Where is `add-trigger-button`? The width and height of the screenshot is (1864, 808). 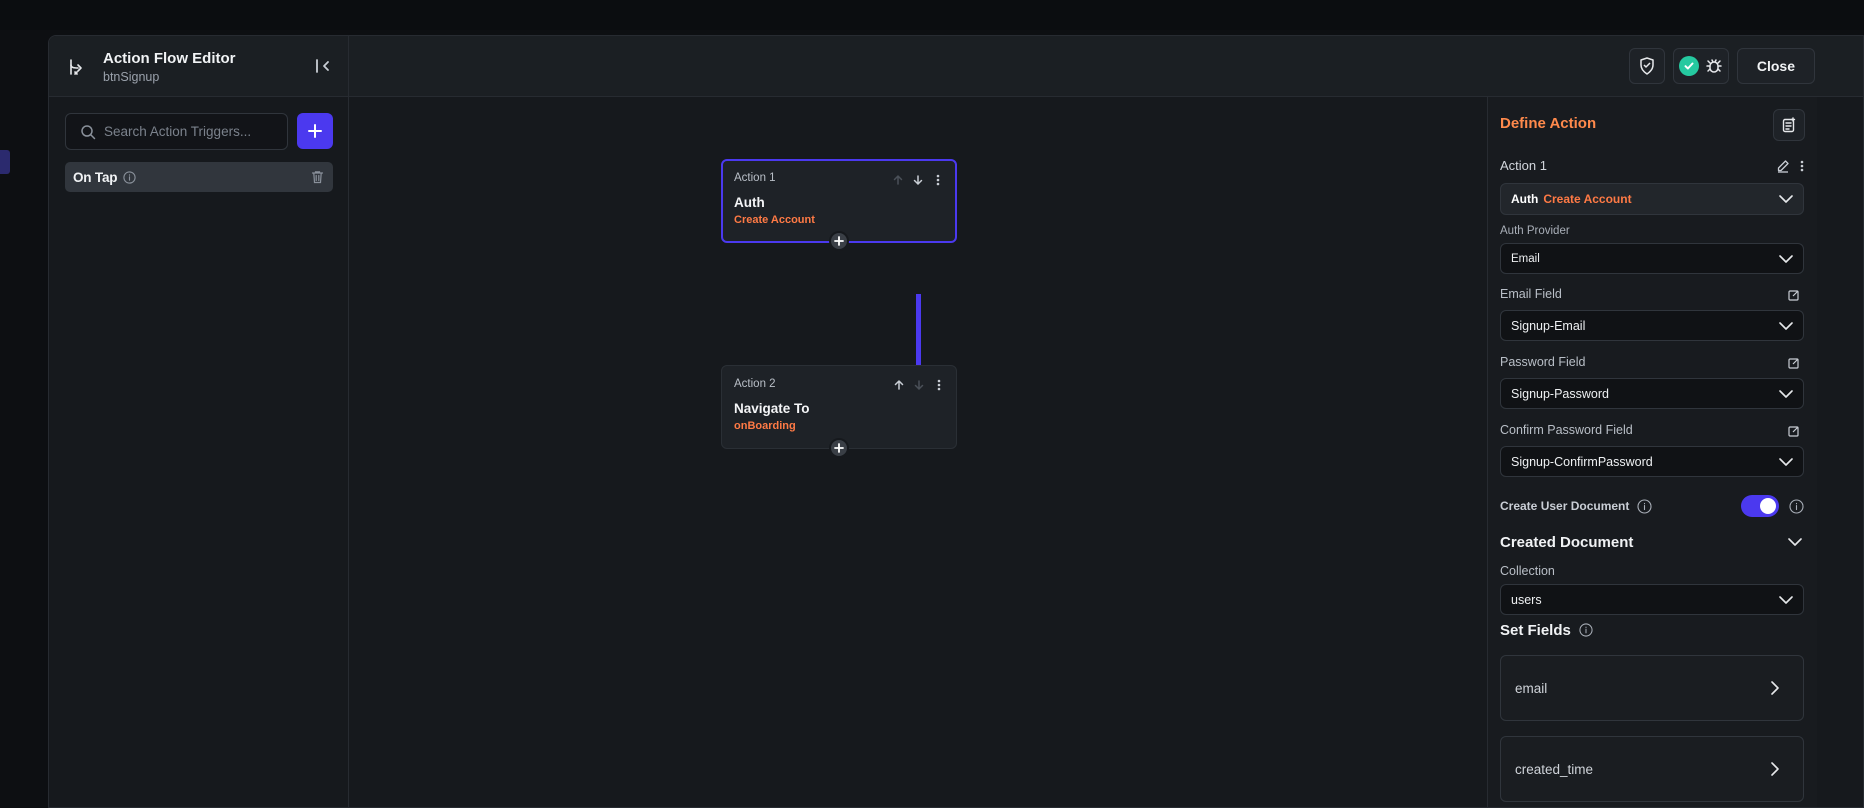
add-trigger-button is located at coordinates (315, 131).